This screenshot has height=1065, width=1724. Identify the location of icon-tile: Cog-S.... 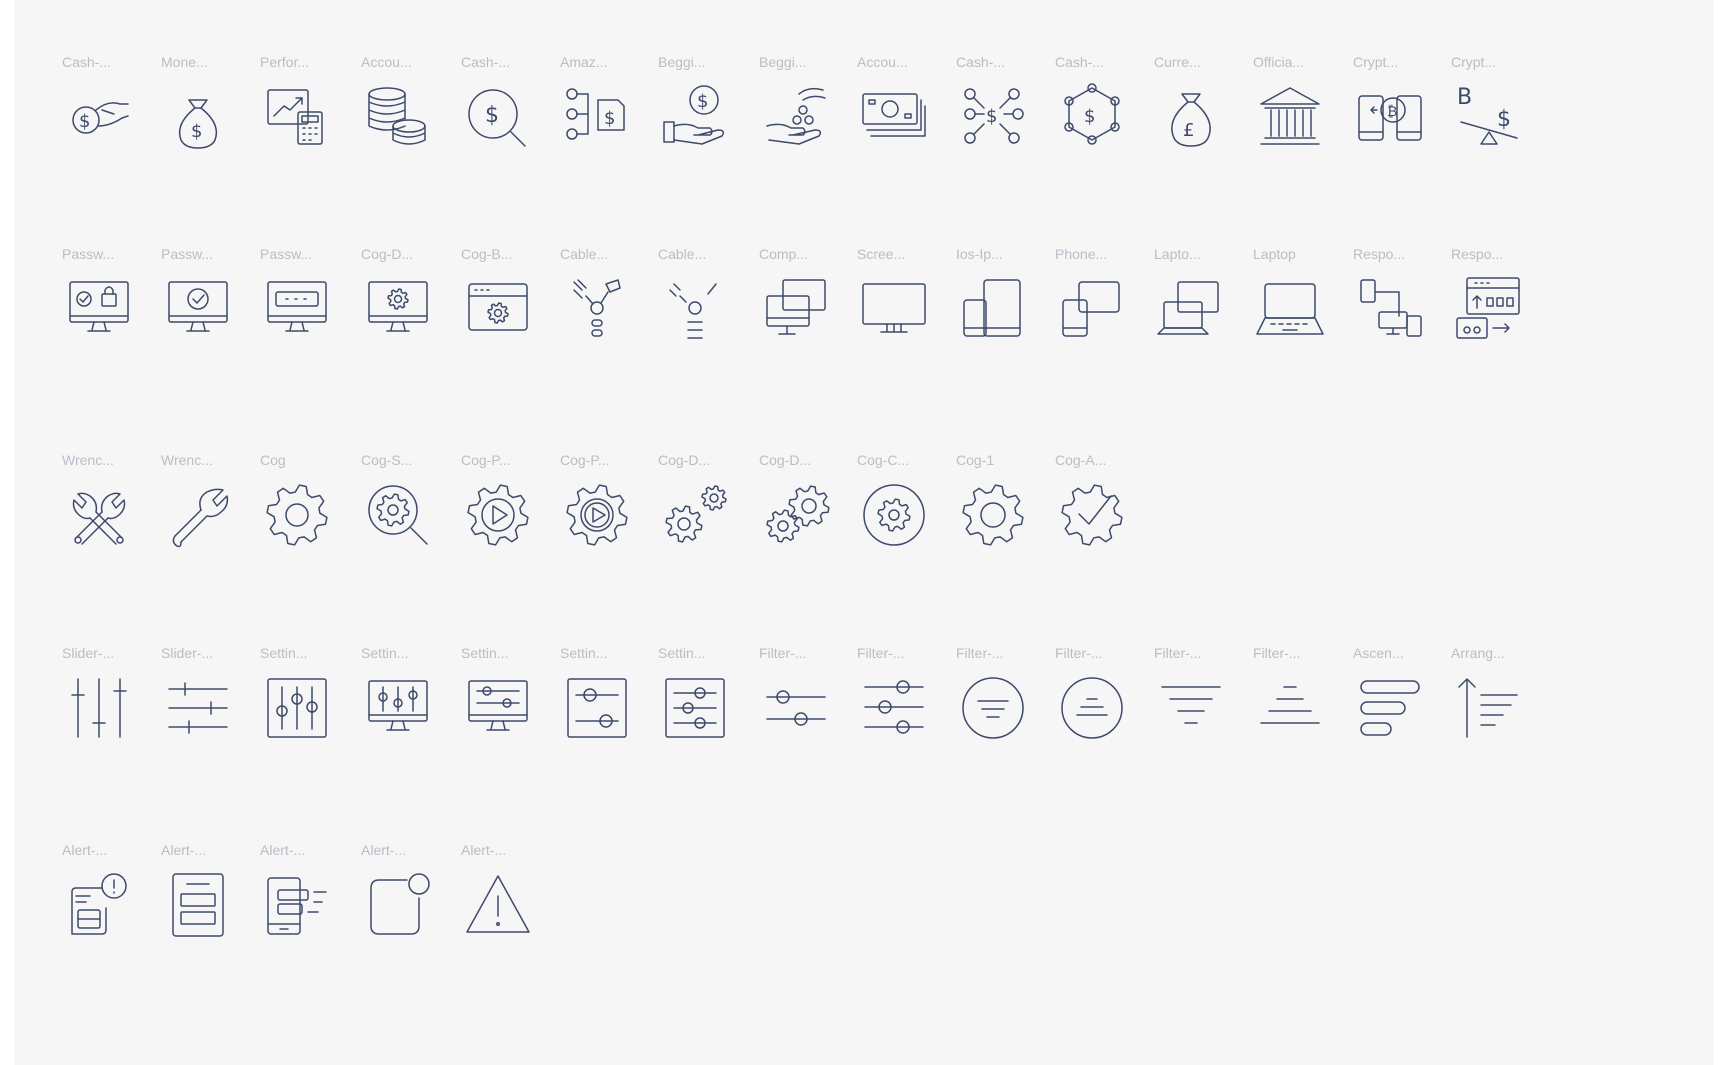
(416, 522).